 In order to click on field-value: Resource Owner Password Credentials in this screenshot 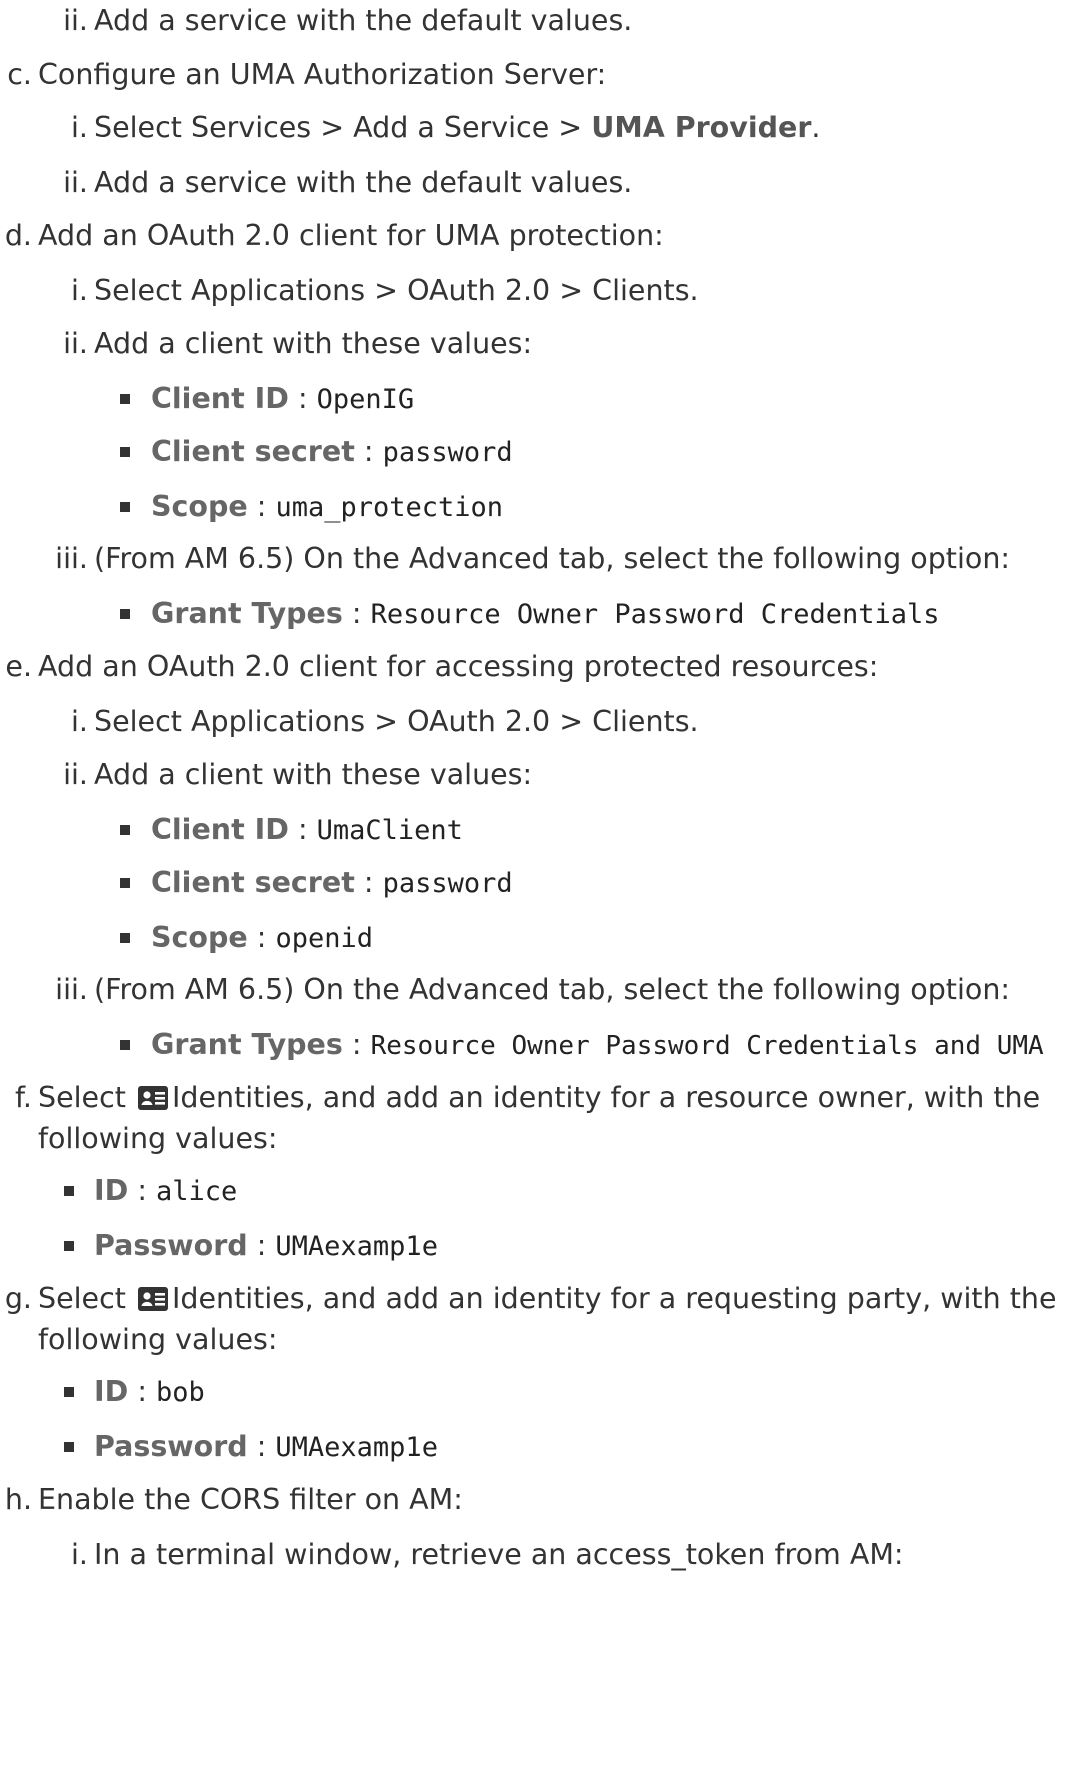, I will do `click(655, 614)`.